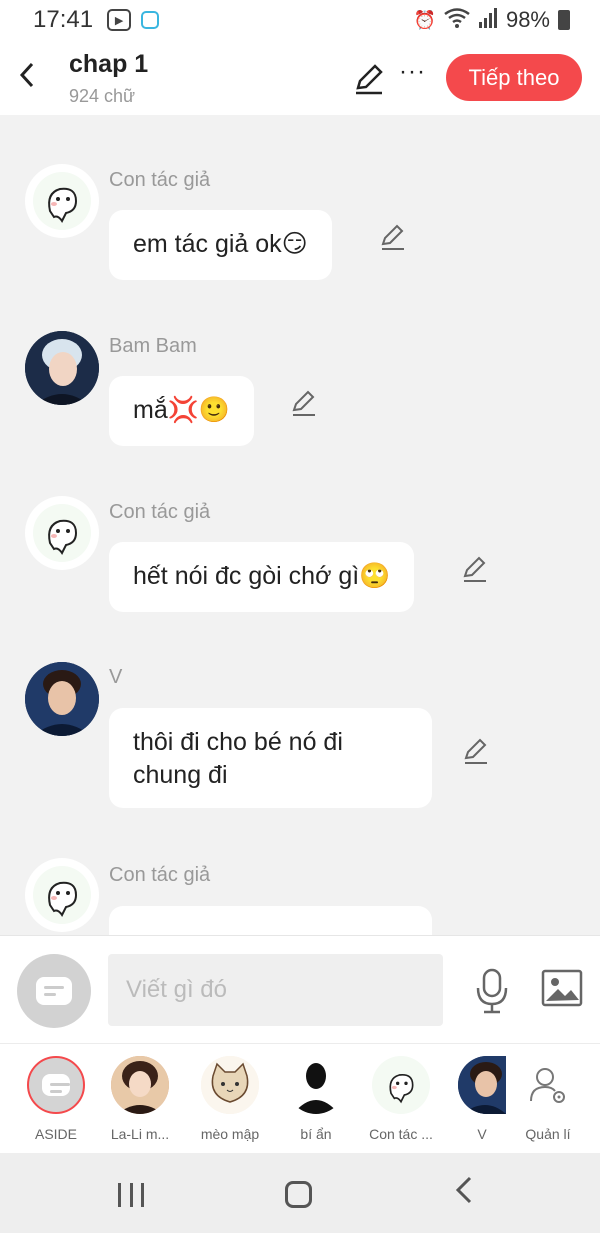 The image size is (600, 1233). What do you see at coordinates (300, 77) in the screenshot?
I see `app-bar: chap 1 924 chữ ··· Tiếp theo` at bounding box center [300, 77].